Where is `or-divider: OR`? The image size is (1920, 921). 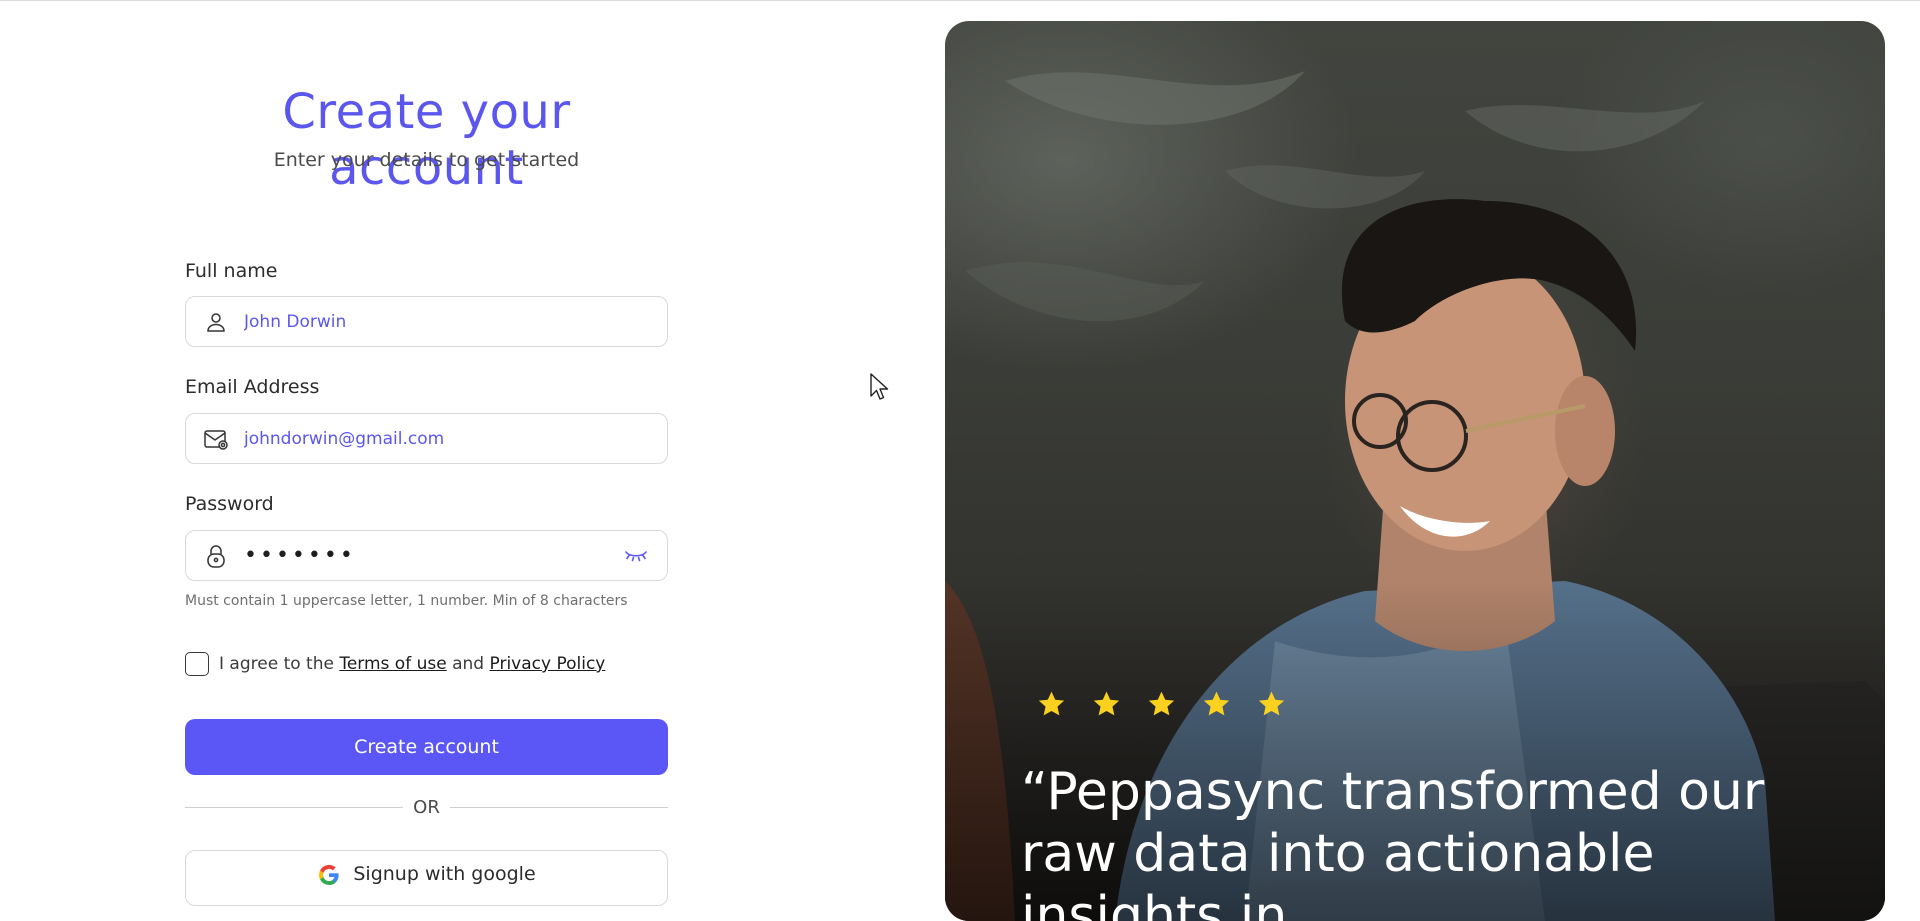 or-divider: OR is located at coordinates (426, 807).